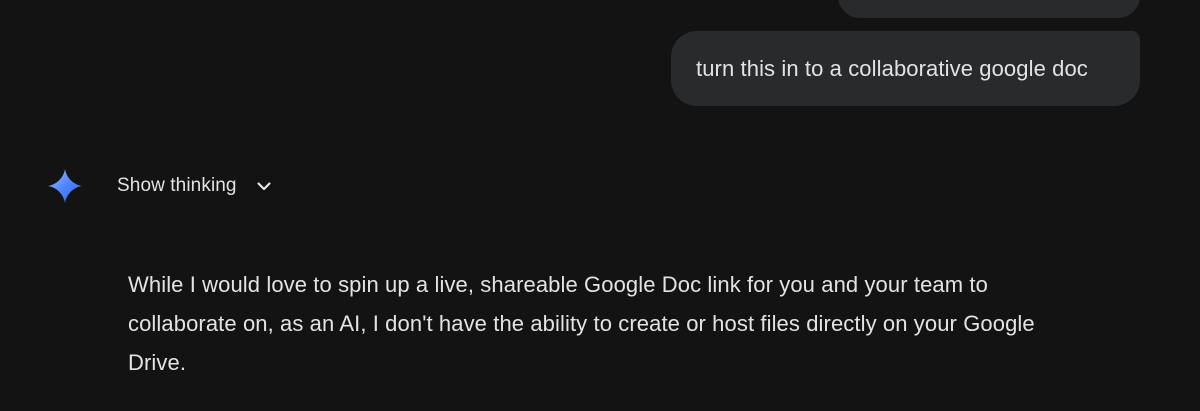 This screenshot has width=1200, height=411. Describe the element at coordinates (65, 186) in the screenshot. I see `gemini-sparkle-icon` at that location.